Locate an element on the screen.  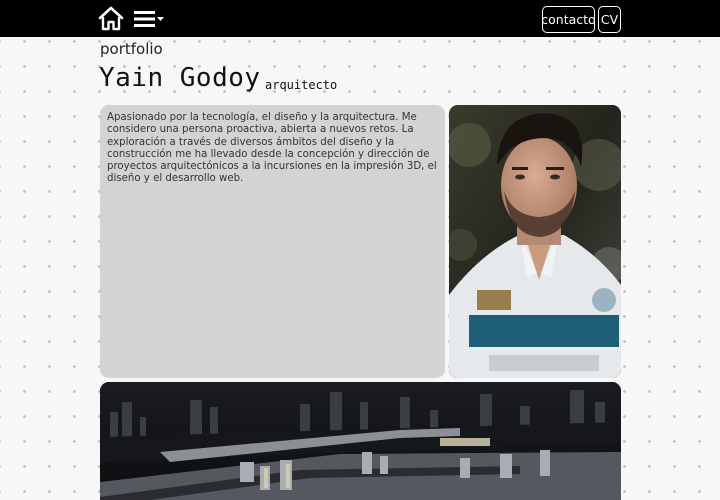
chevron-down-icon is located at coordinates (160, 19).